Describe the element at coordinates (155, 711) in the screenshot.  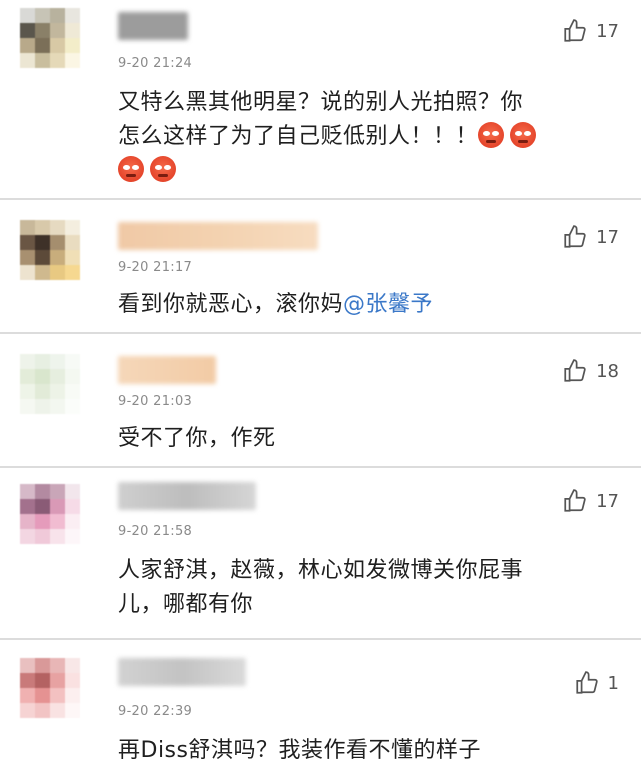
I see `comment-timestamp: 9-20 22:39` at that location.